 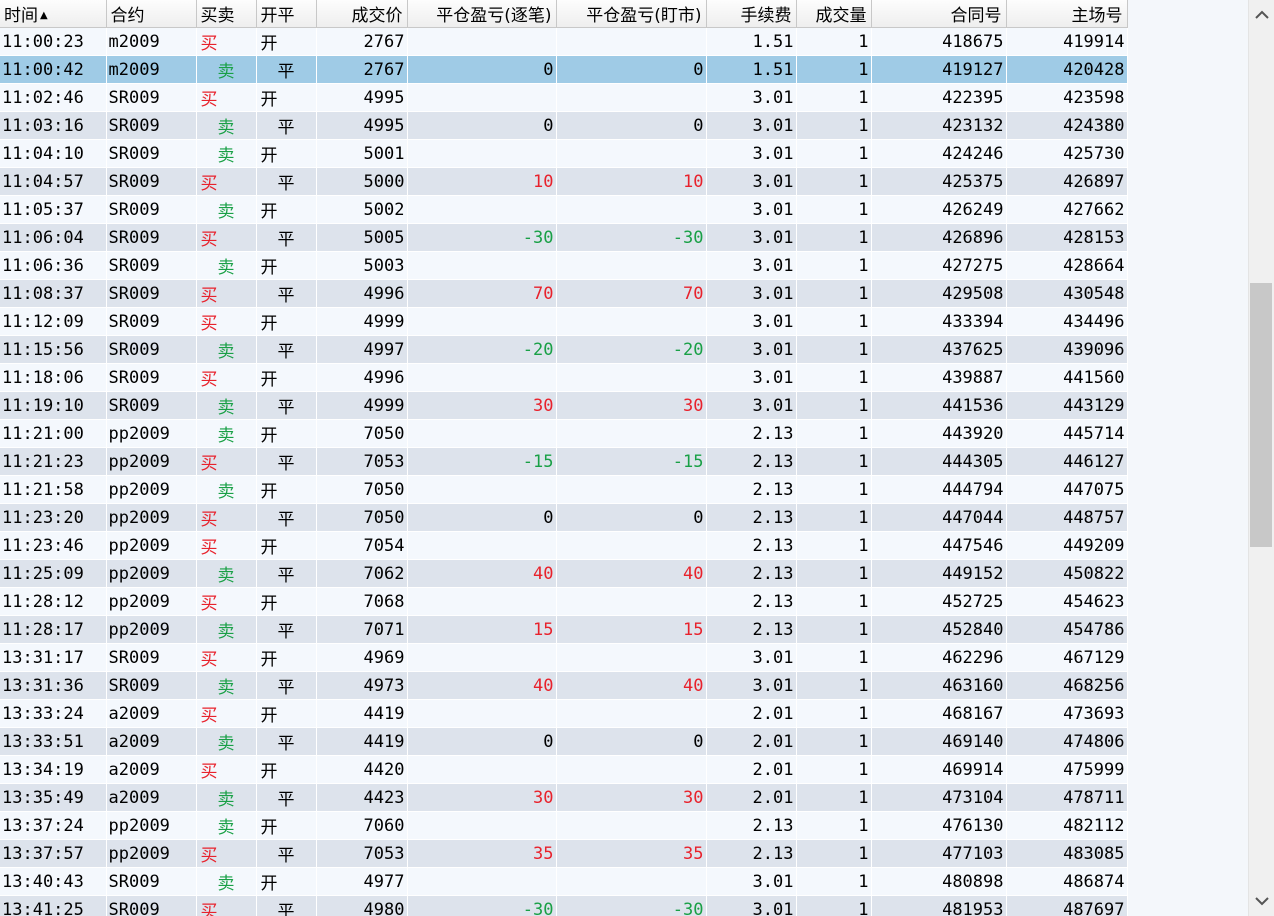 What do you see at coordinates (564, 741) in the screenshot?
I see `table-row: 13:33:51 a2009 卖平 4419 0 0 2.01 1 469140 474806` at bounding box center [564, 741].